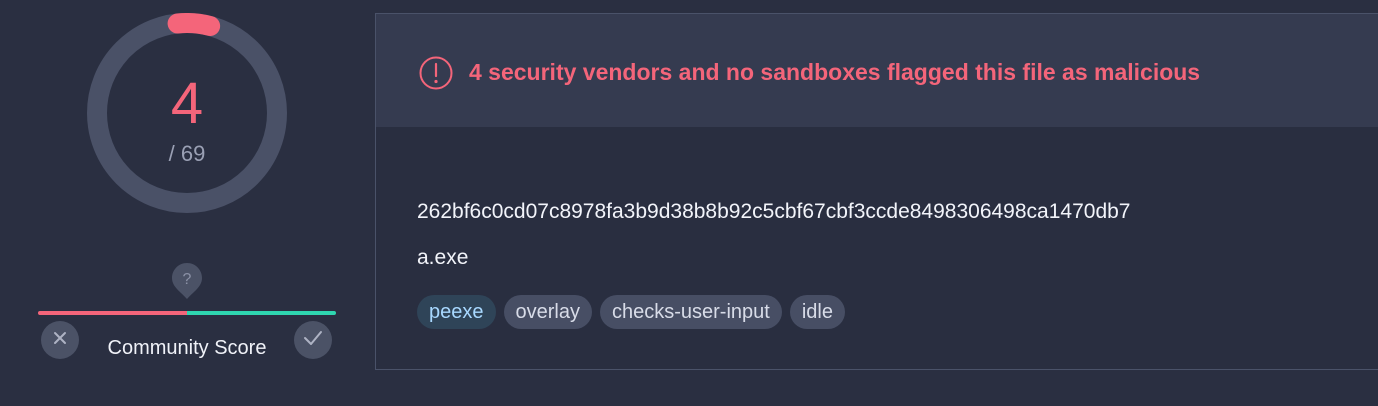  I want to click on tag-list: peexe overlay checks-user-input idle, so click(631, 312).